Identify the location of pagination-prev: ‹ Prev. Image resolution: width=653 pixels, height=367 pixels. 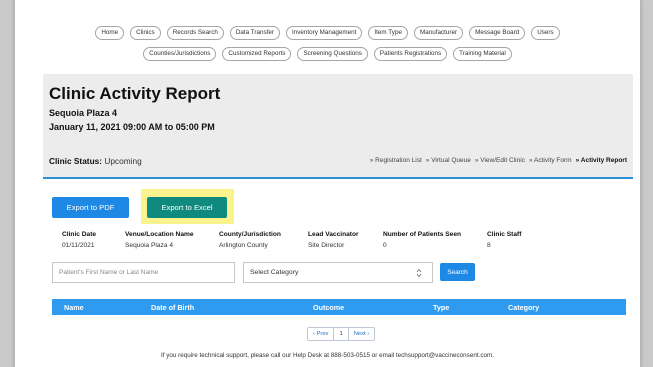
(321, 334).